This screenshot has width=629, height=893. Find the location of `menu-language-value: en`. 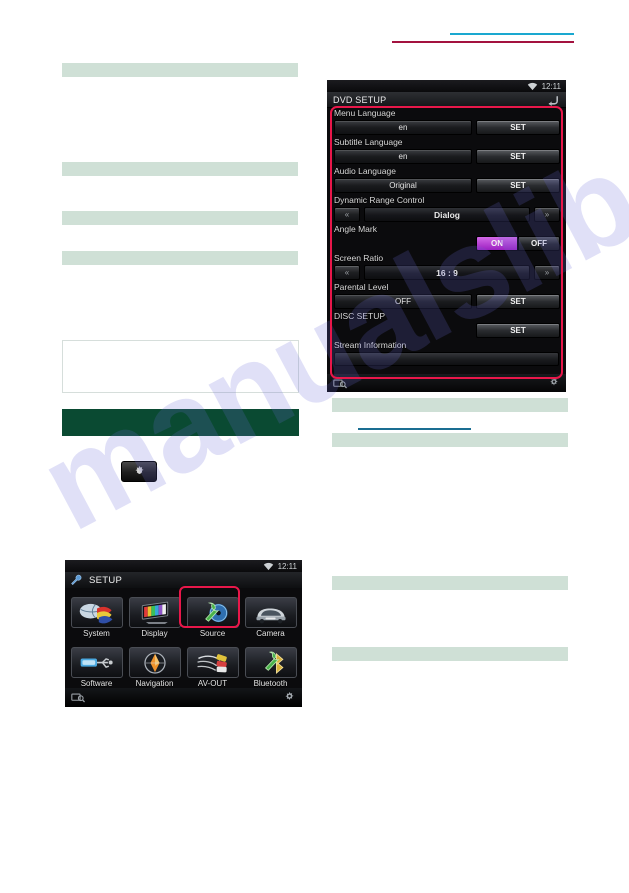

menu-language-value: en is located at coordinates (403, 127).